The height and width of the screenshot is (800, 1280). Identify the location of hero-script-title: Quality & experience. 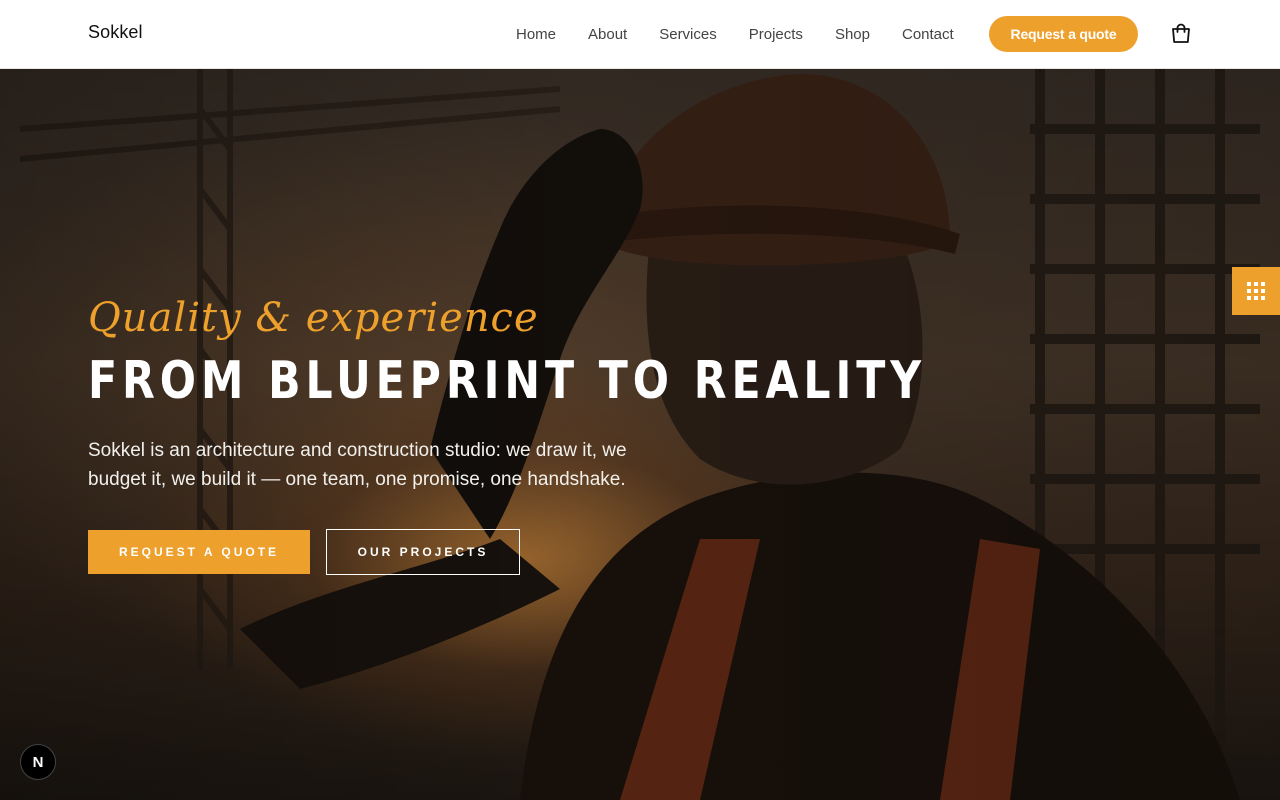
(313, 318).